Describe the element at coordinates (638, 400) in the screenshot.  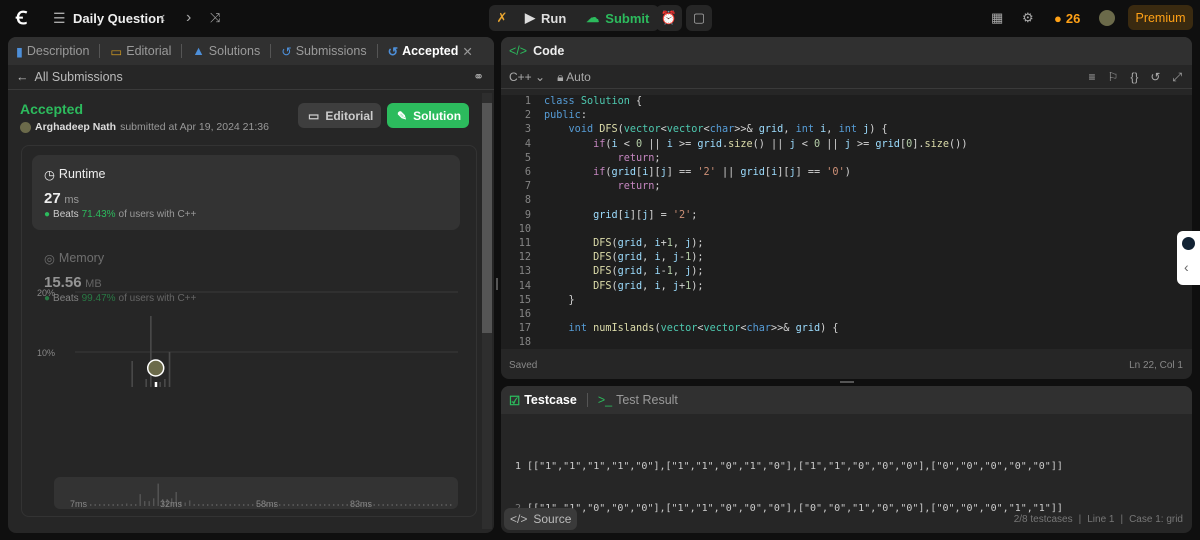
I see `tab-test-result: >_ Test Result` at that location.